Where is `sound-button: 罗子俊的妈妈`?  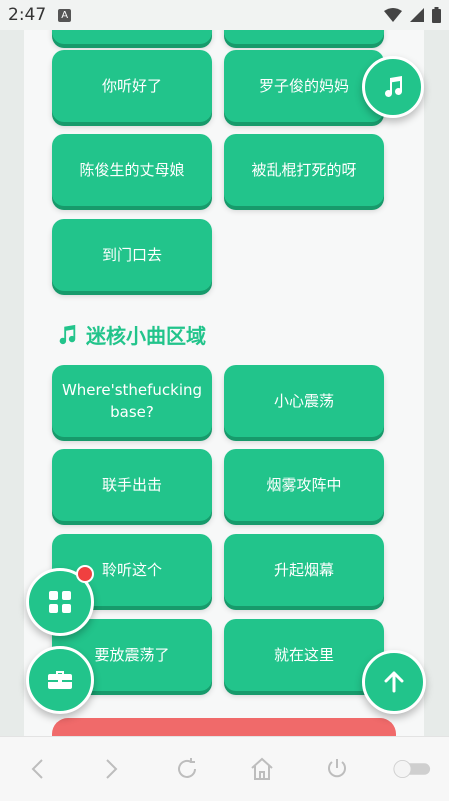
sound-button: 罗子俊的妈妈 is located at coordinates (304, 86).